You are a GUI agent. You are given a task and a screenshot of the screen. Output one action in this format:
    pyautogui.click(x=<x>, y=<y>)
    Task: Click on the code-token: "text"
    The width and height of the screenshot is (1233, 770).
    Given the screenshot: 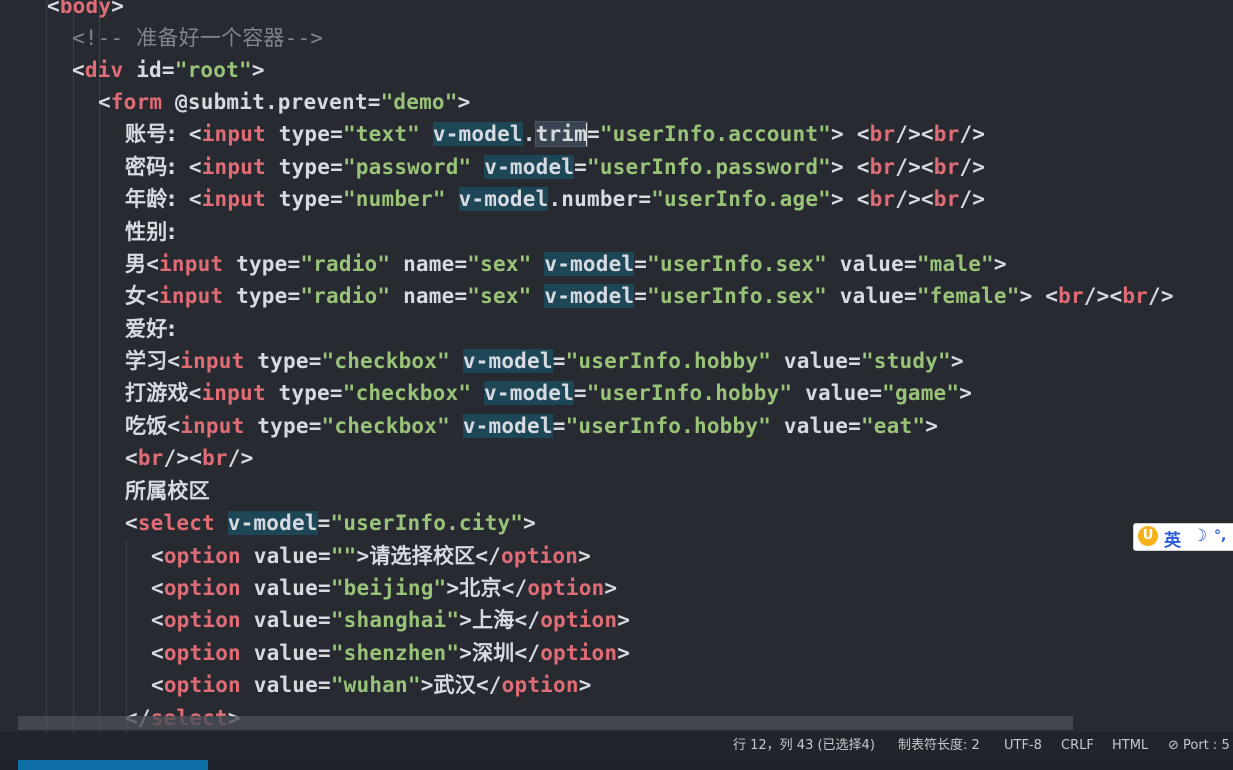 What is the action you would take?
    pyautogui.click(x=381, y=134)
    